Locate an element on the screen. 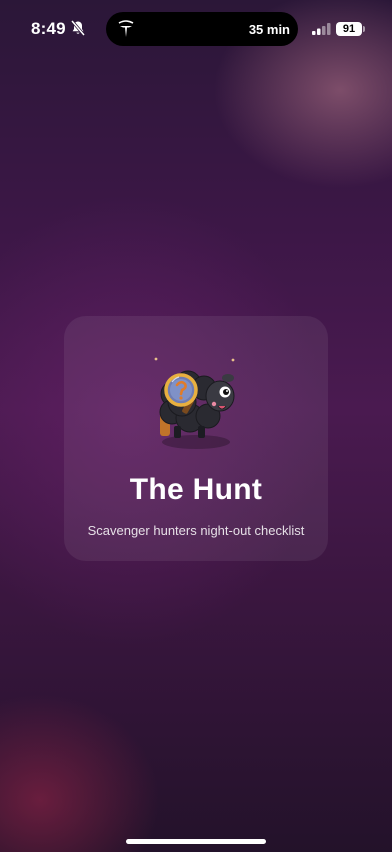 The height and width of the screenshot is (852, 392). clock-time: 8:49 is located at coordinates (48, 28).